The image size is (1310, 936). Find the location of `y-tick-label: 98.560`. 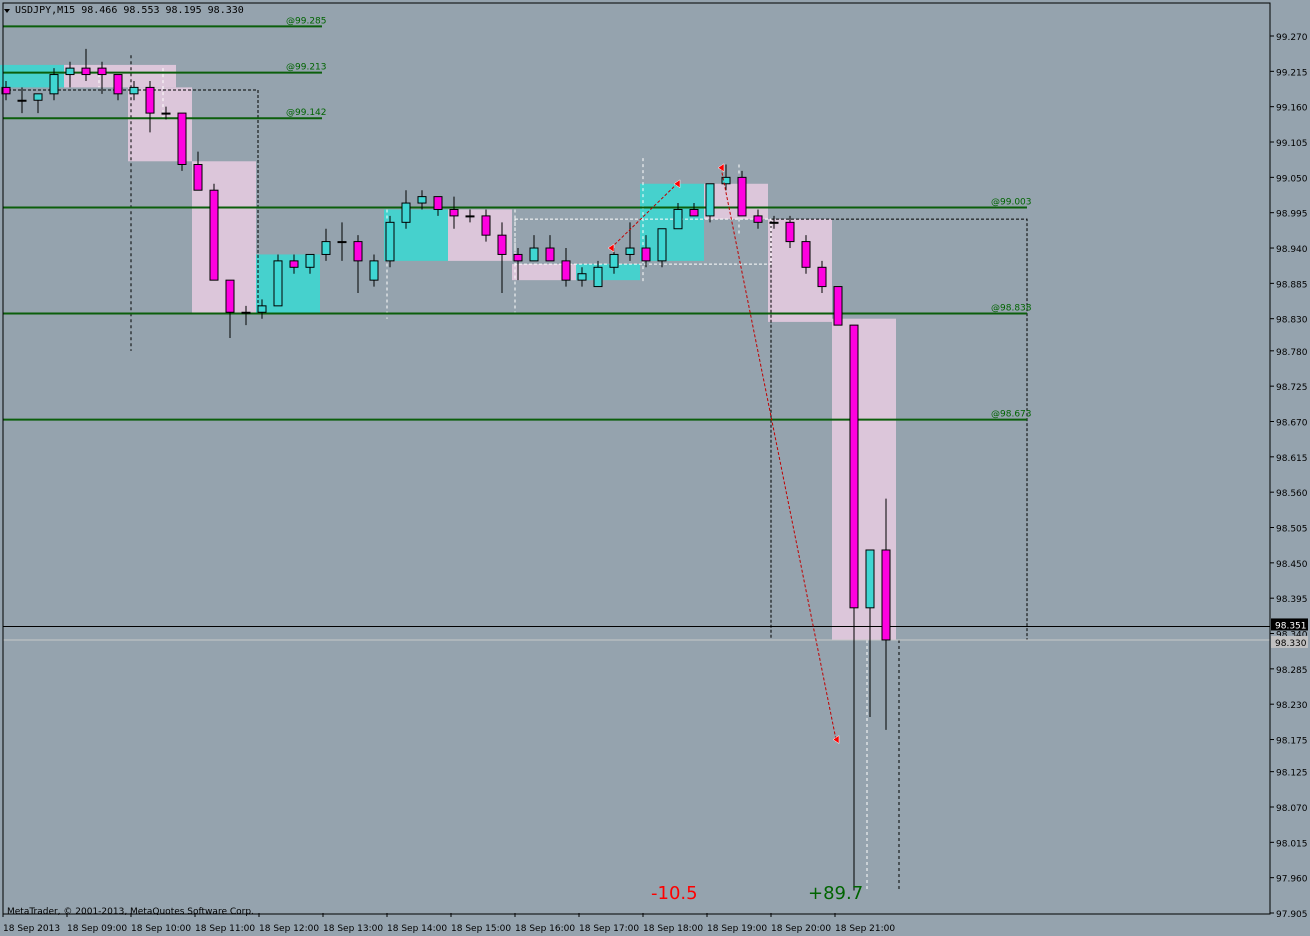

y-tick-label: 98.560 is located at coordinates (1292, 494).